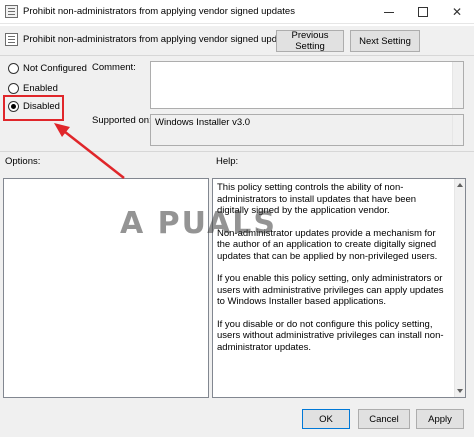  I want to click on section-divider, so click(237, 151).